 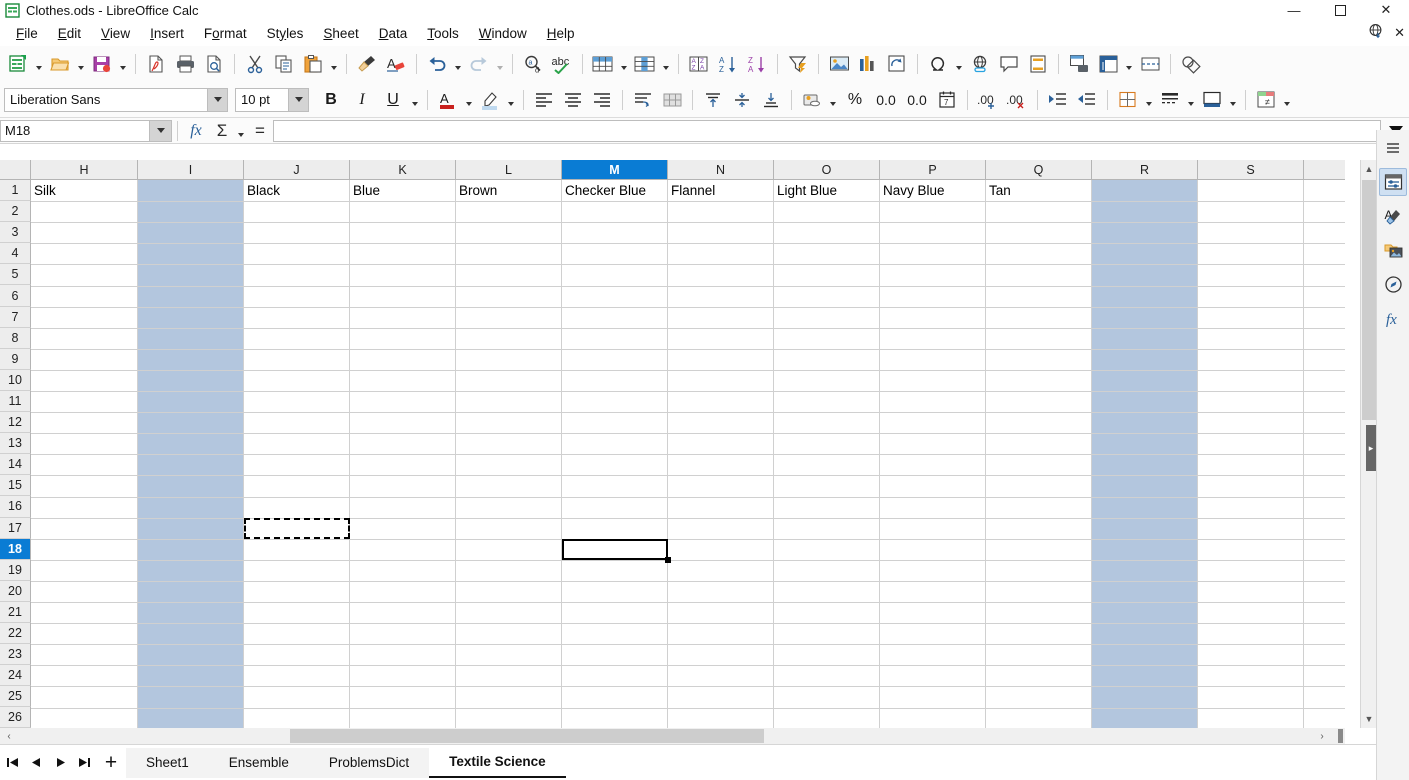 I want to click on delete-decimal-icon: .00, so click(x=1017, y=100).